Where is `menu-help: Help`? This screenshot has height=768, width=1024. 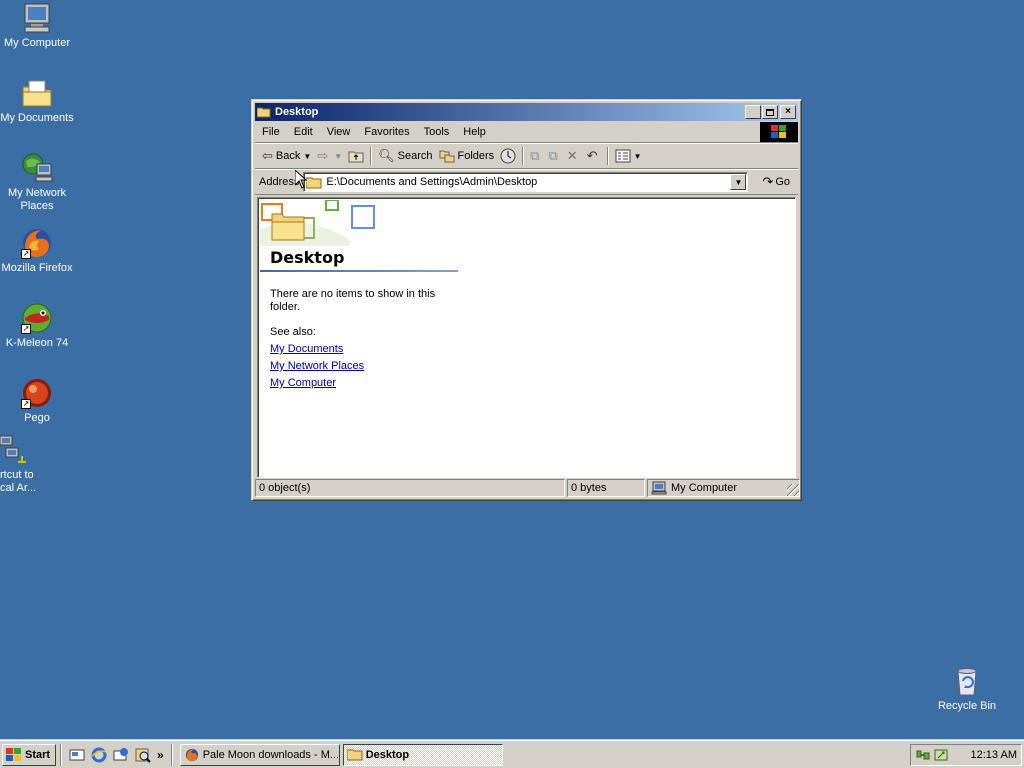
menu-help: Help is located at coordinates (474, 132).